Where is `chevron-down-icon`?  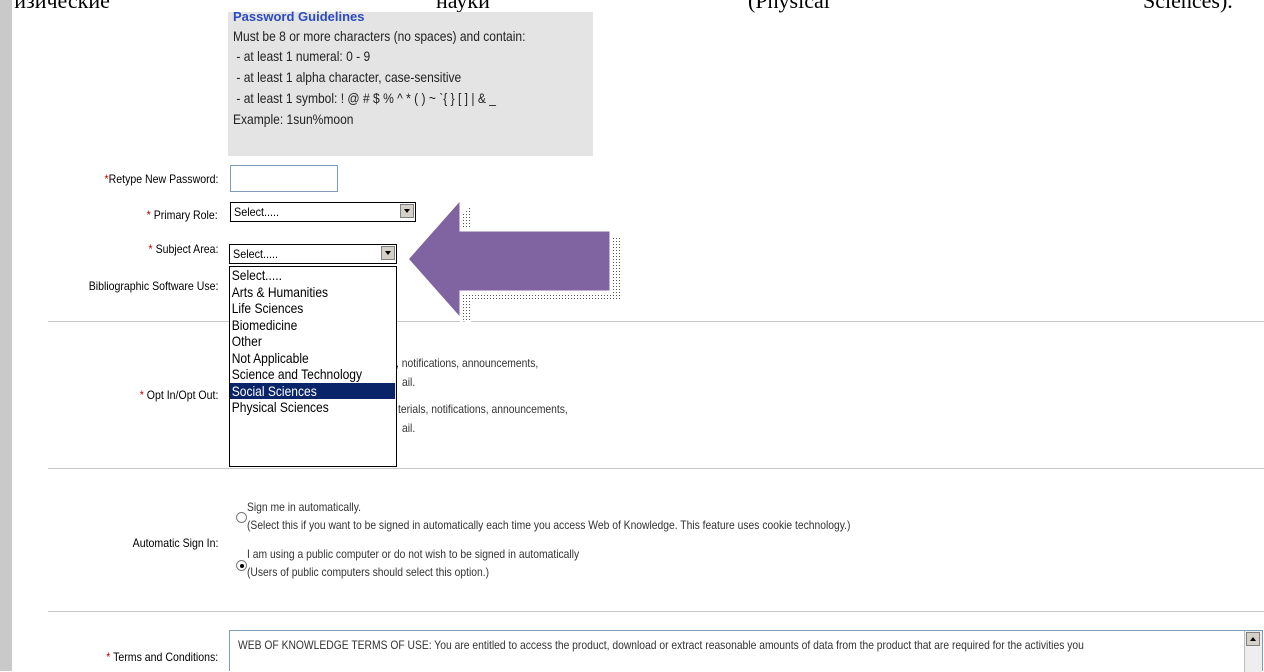
chevron-down-icon is located at coordinates (388, 253).